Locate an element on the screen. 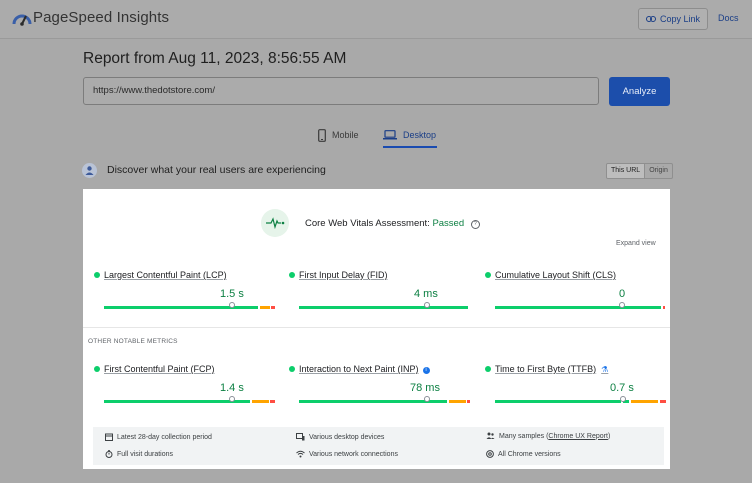  metric-lcp: Largest Contentful Paint (LCP) 1.5 s is located at coordinates (186, 292).